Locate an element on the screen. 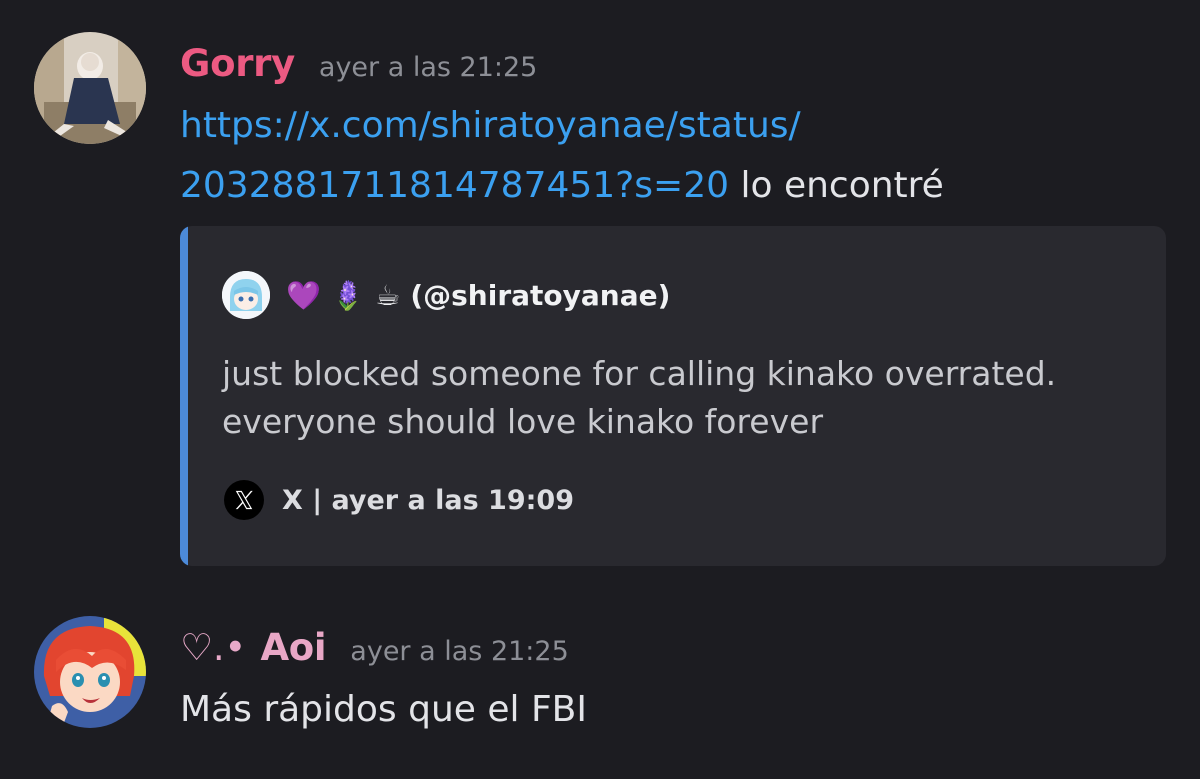 The image size is (1200, 779). embed-text-line-2: everyone should love kinako forever is located at coordinates (523, 421).